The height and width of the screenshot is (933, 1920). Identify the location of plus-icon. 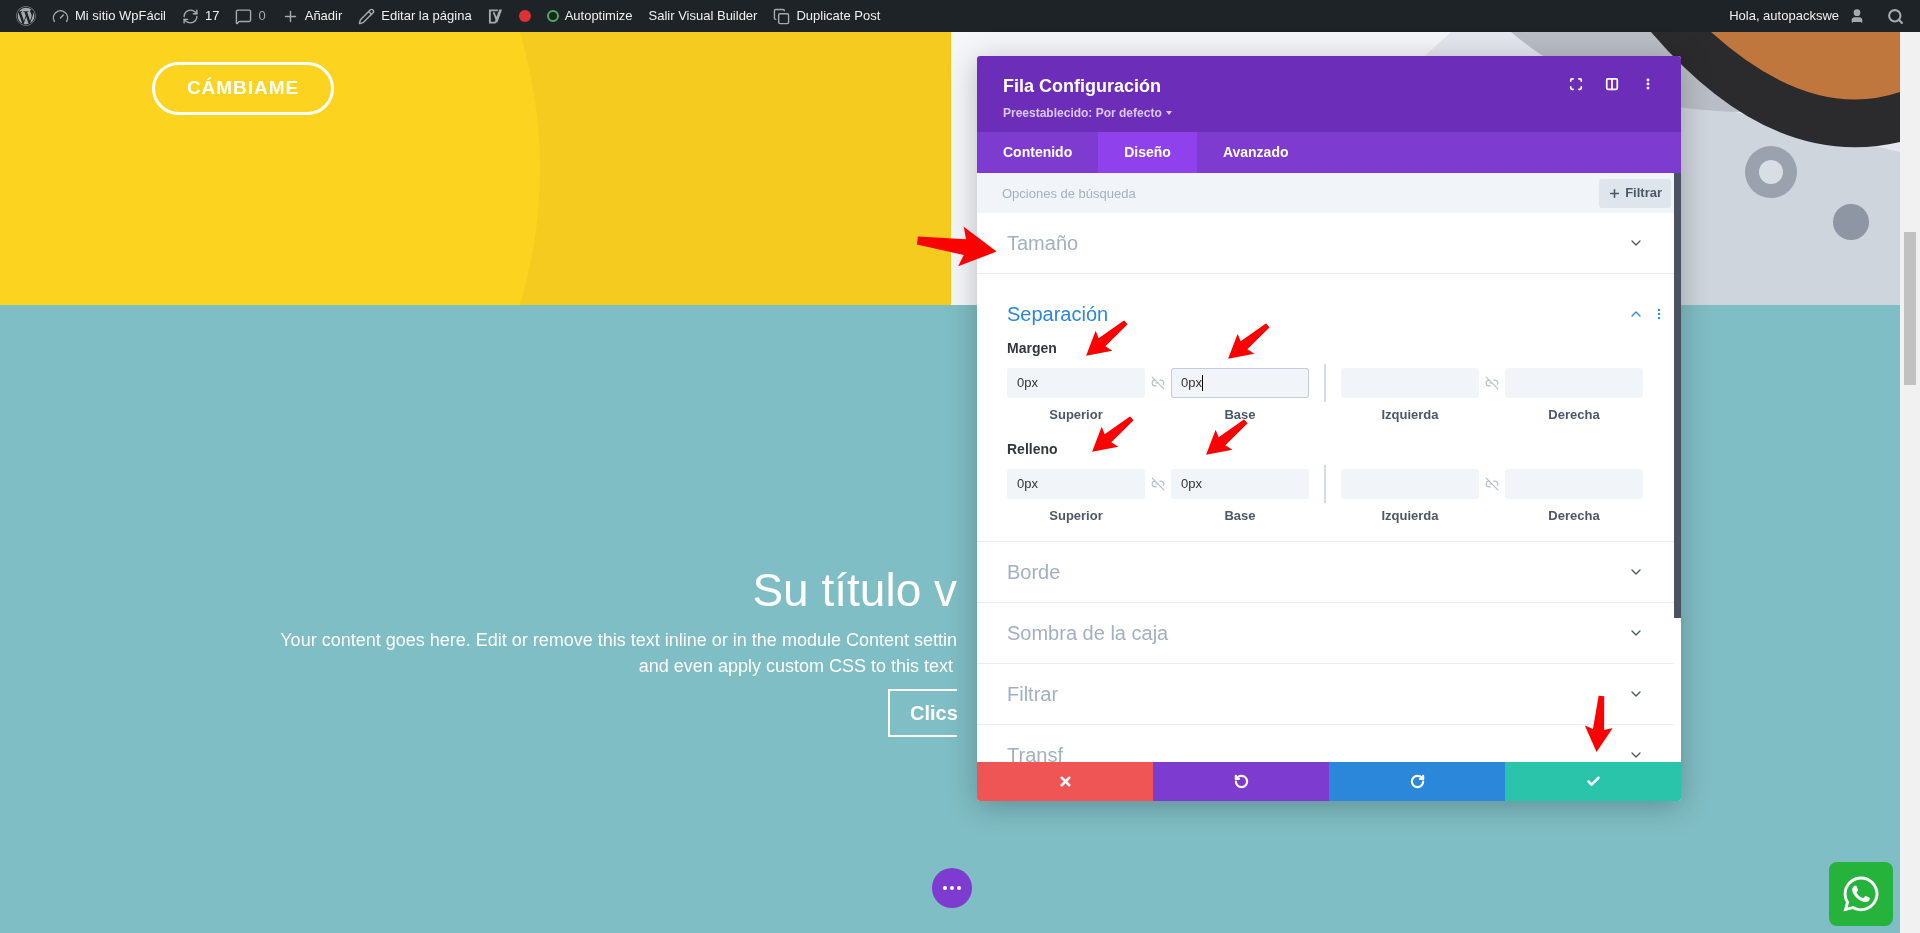
(1615, 193).